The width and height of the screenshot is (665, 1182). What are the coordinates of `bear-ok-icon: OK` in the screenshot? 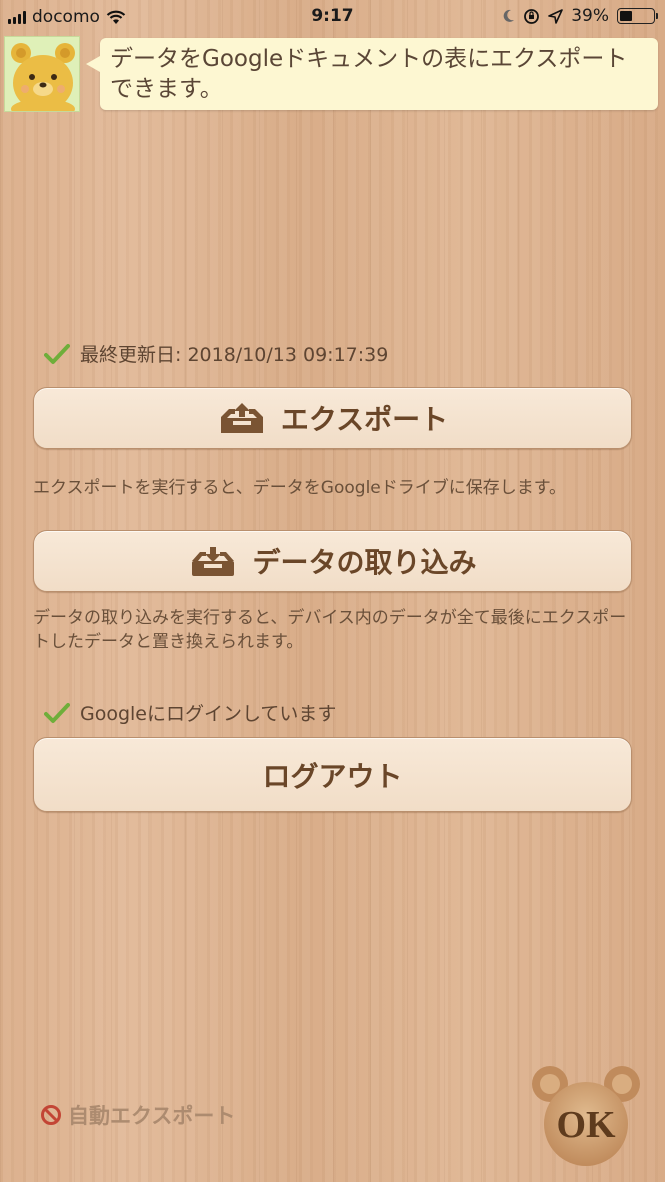 It's located at (586, 1116).